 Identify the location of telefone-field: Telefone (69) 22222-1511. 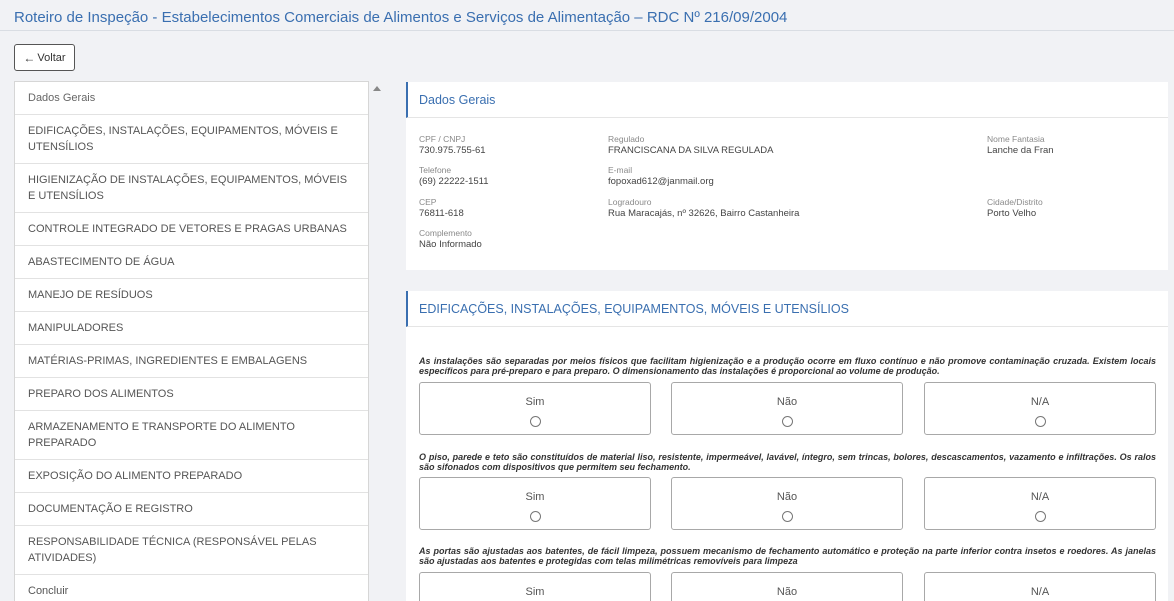
(454, 176).